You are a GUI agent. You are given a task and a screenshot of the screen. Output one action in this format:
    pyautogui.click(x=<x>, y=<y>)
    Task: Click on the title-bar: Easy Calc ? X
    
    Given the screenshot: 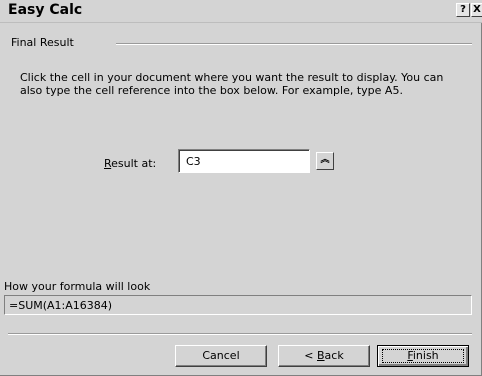 What is the action you would take?
    pyautogui.click(x=241, y=11)
    